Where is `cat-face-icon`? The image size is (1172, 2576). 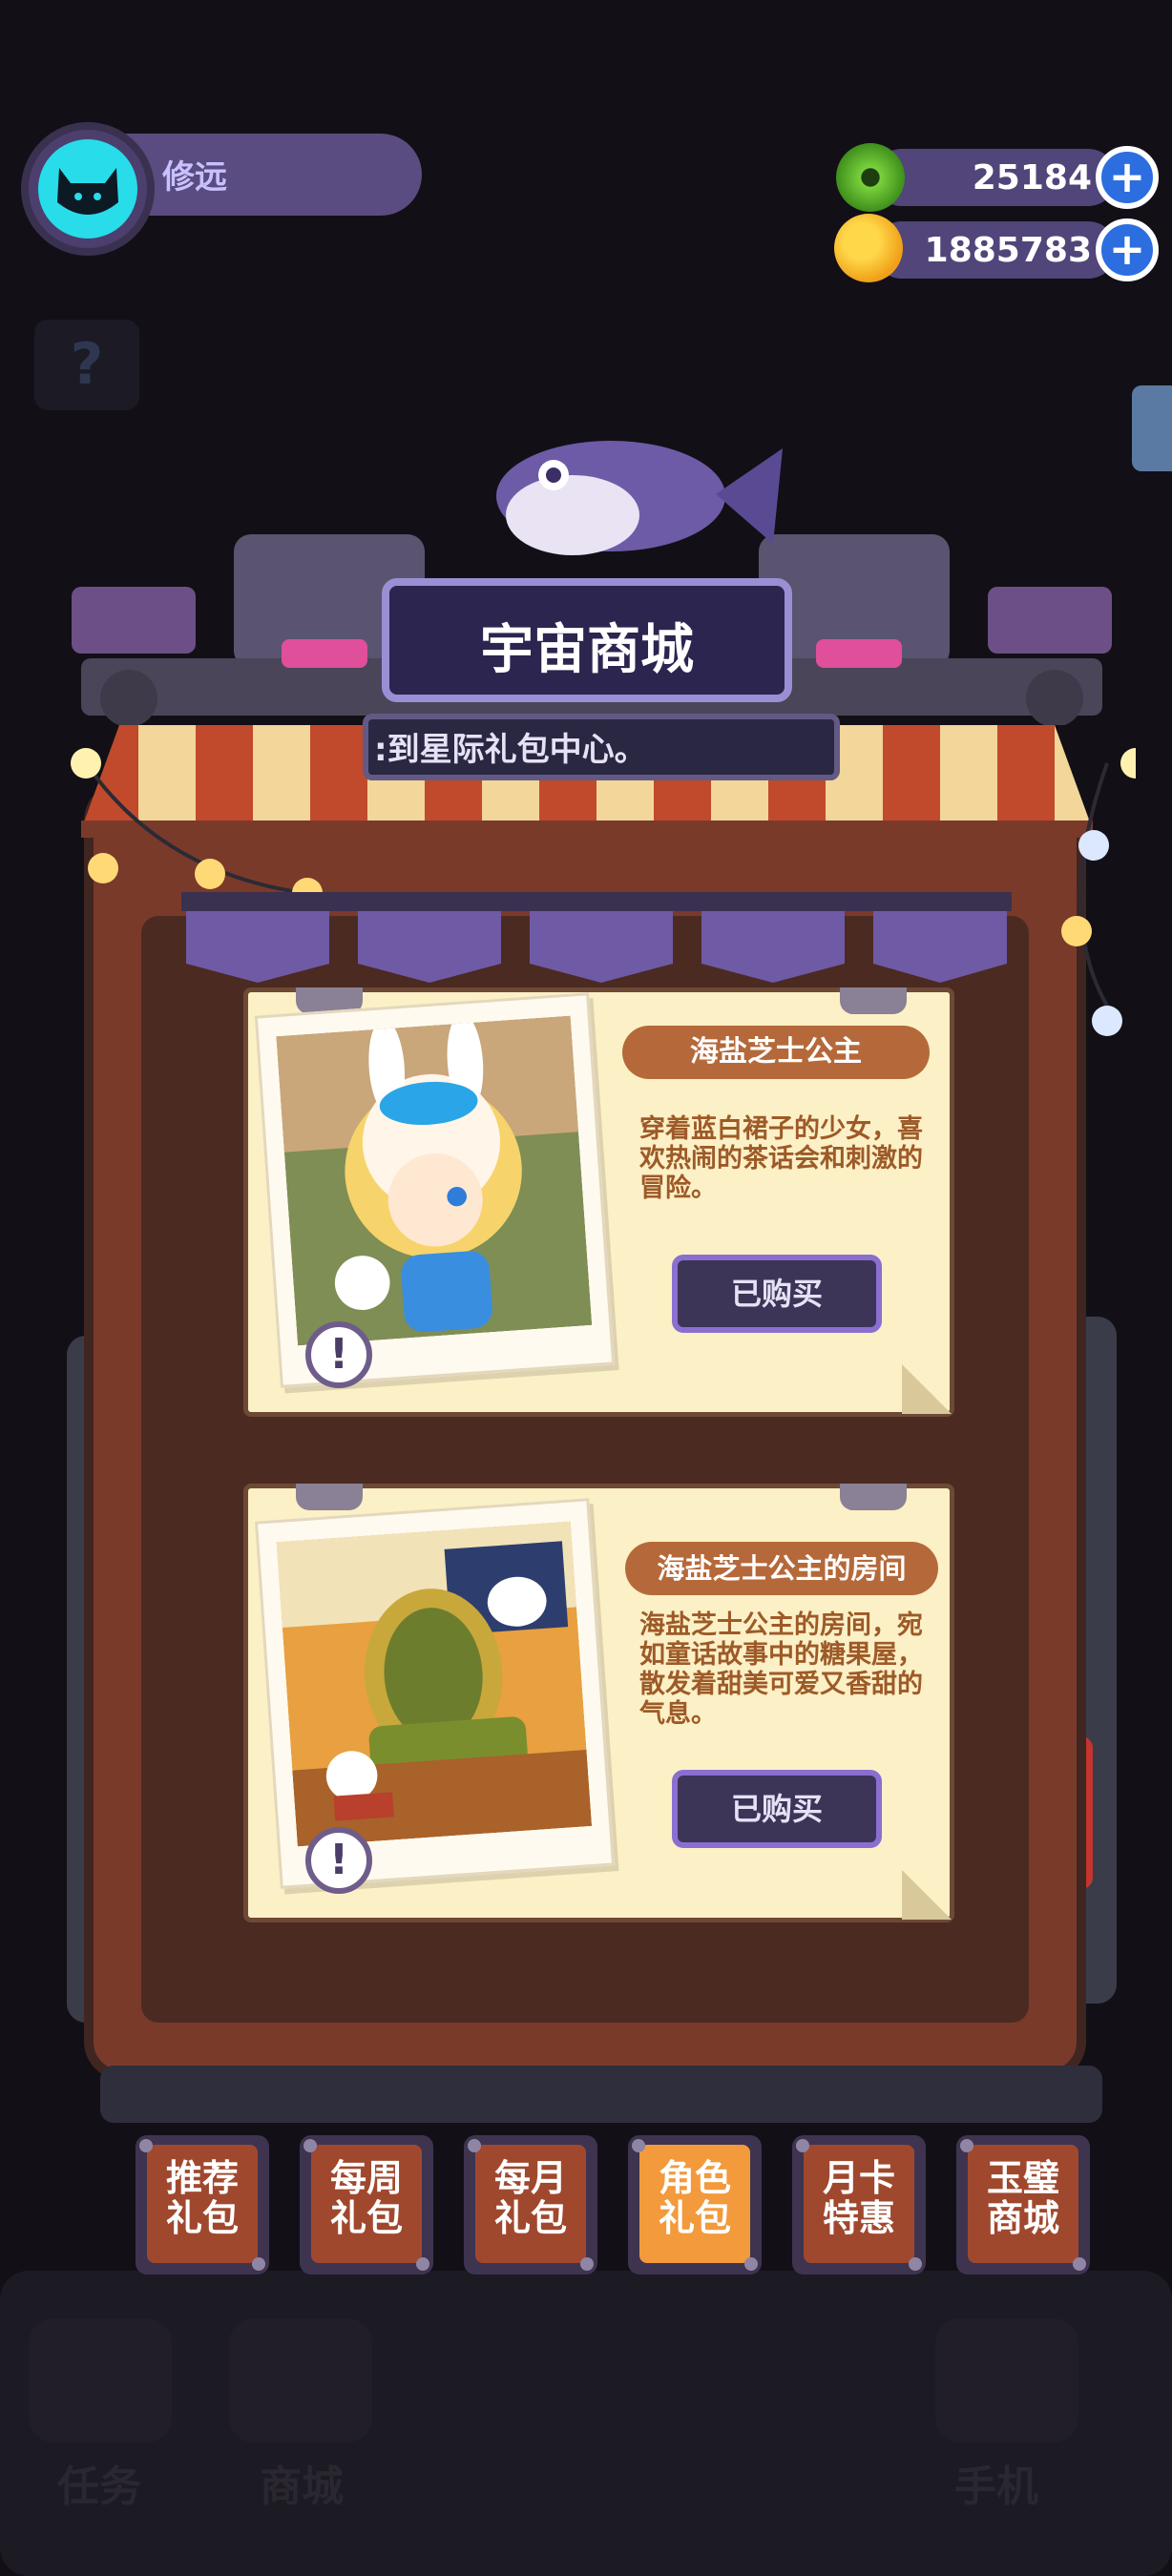 cat-face-icon is located at coordinates (87, 191).